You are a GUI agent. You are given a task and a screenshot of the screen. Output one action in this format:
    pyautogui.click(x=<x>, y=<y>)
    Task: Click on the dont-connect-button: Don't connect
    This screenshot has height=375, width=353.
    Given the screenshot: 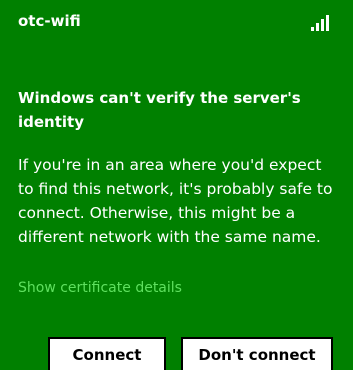 What is the action you would take?
    pyautogui.click(x=257, y=353)
    